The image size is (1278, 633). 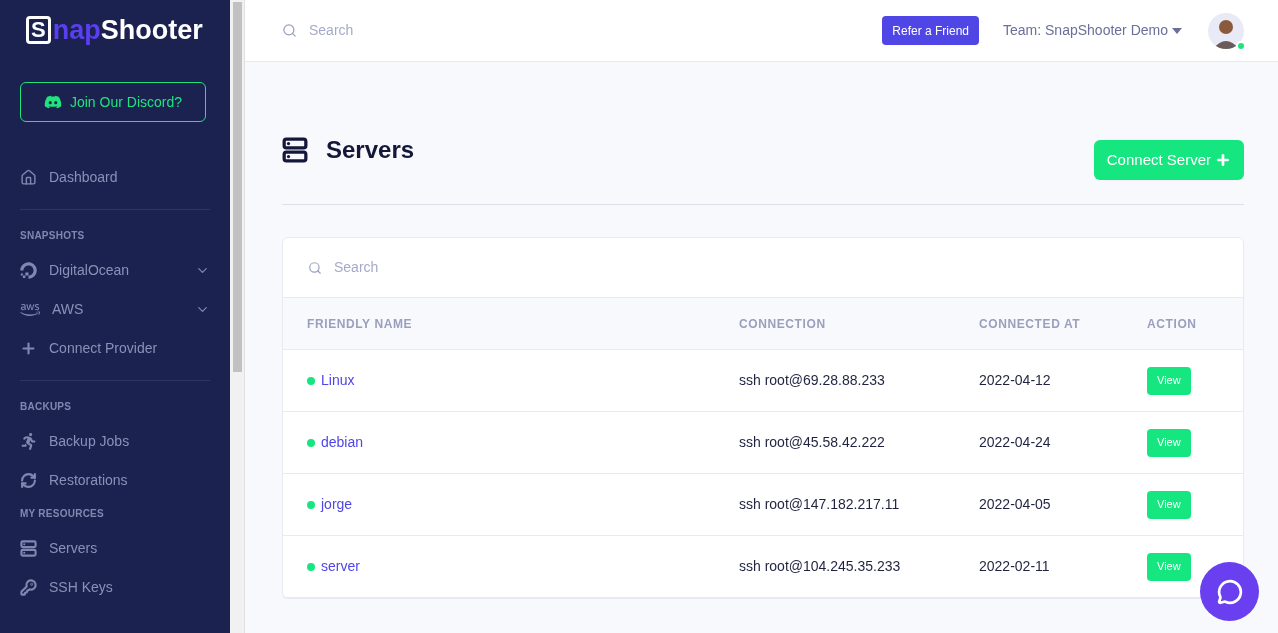 I want to click on chat-icon, so click(x=1229, y=591).